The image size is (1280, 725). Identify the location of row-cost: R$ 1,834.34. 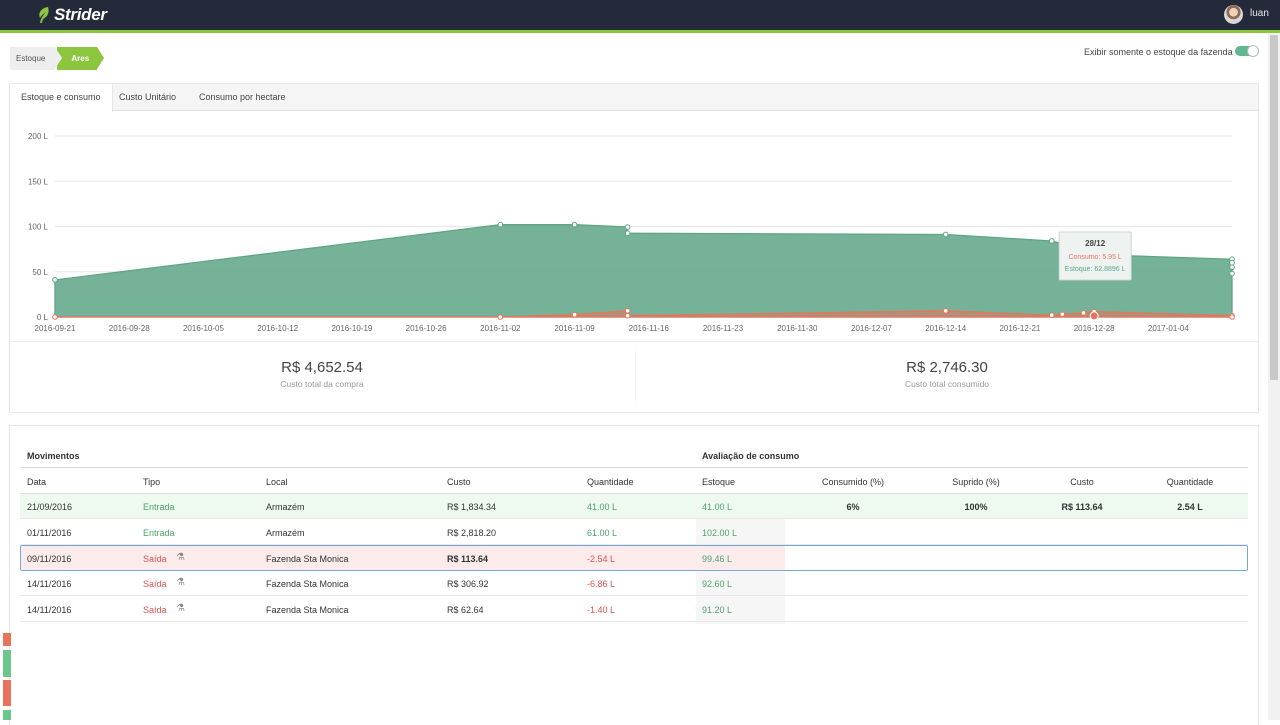
(472, 507).